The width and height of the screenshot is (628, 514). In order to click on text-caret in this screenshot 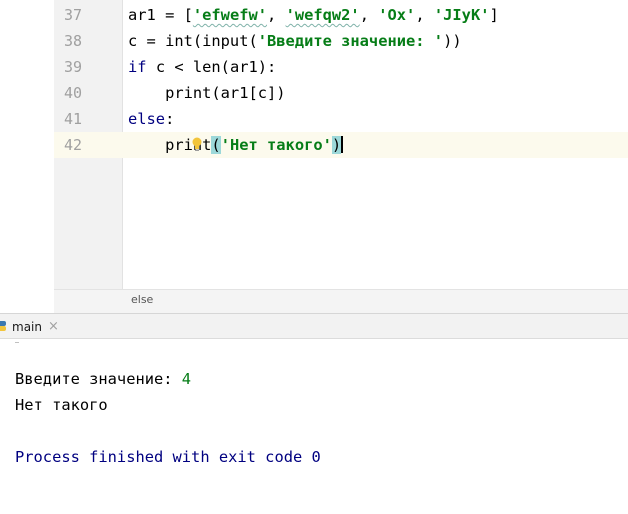, I will do `click(342, 144)`.